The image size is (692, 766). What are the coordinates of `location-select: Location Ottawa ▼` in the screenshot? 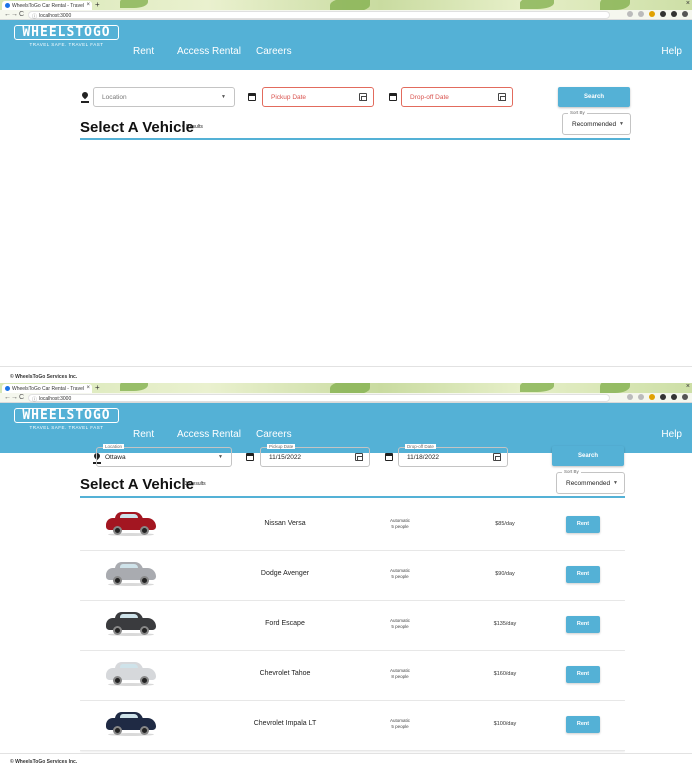 It's located at (164, 455).